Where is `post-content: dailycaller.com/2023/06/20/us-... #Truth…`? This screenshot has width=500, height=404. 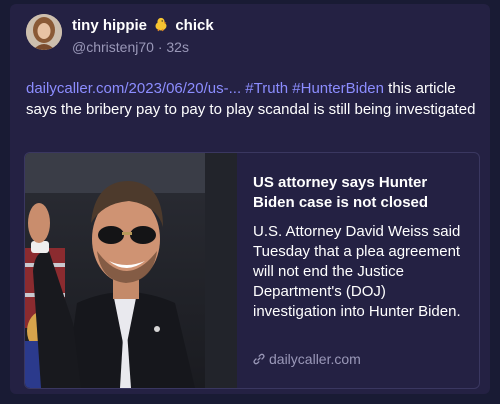
post-content: dailycaller.com/2023/06/20/us-... #Truth… is located at coordinates (254, 99).